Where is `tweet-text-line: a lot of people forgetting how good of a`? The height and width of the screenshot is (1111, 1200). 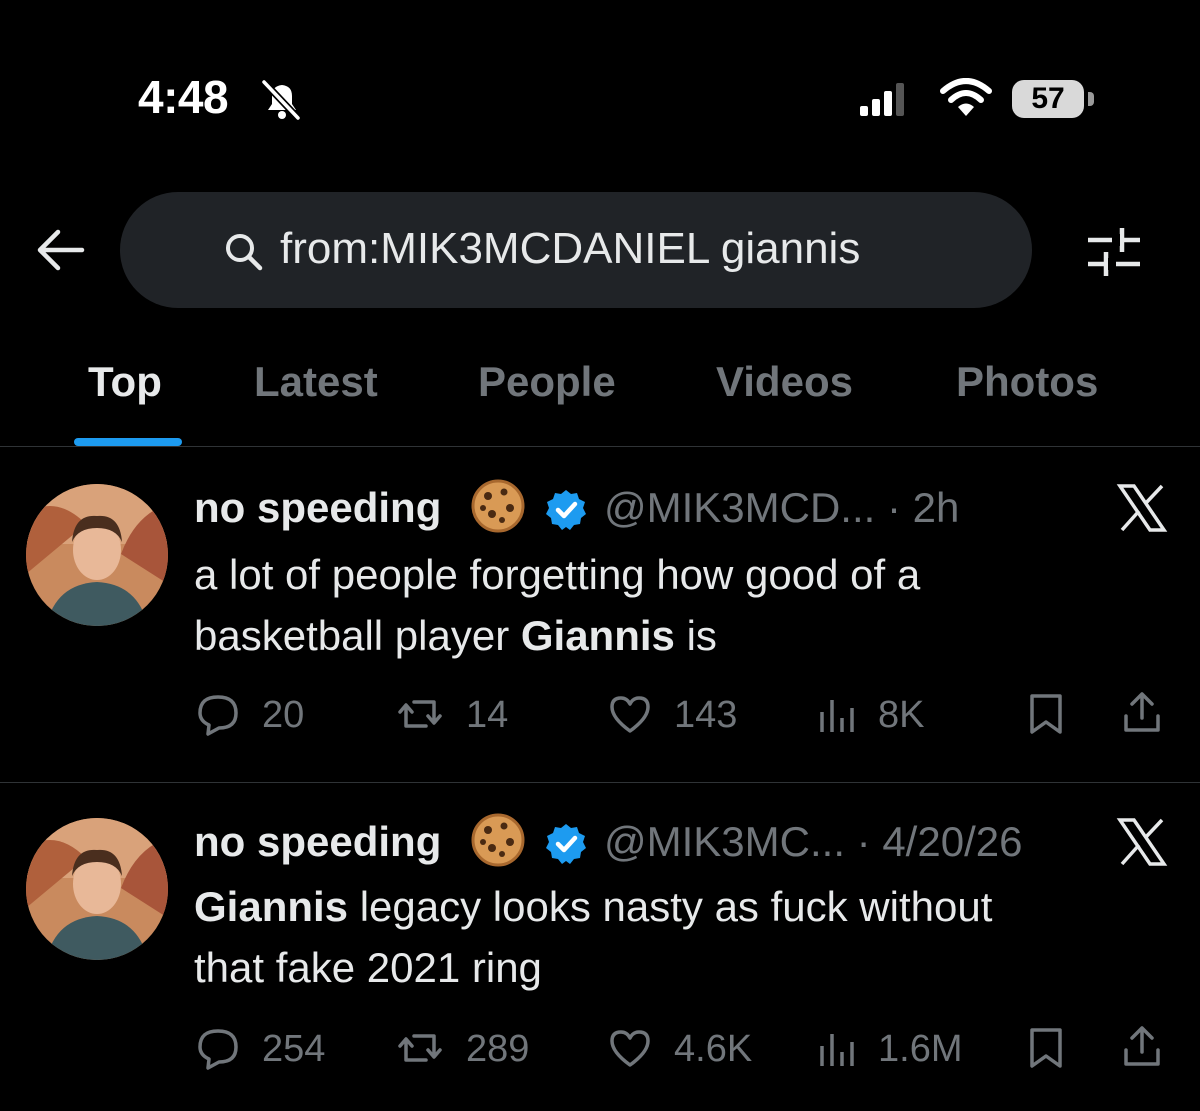
tweet-text-line: a lot of people forgetting how good of a is located at coordinates (557, 574).